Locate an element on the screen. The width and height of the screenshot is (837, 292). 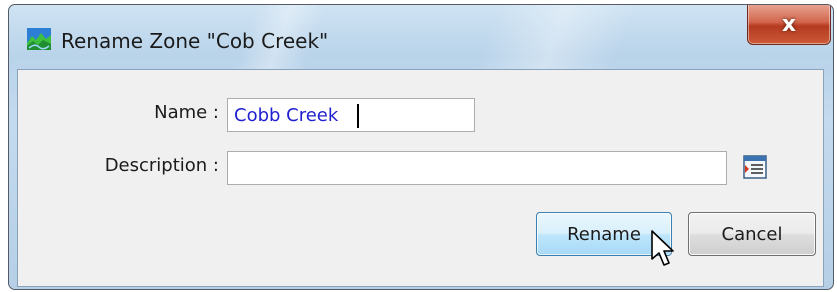
description-field is located at coordinates (477, 168).